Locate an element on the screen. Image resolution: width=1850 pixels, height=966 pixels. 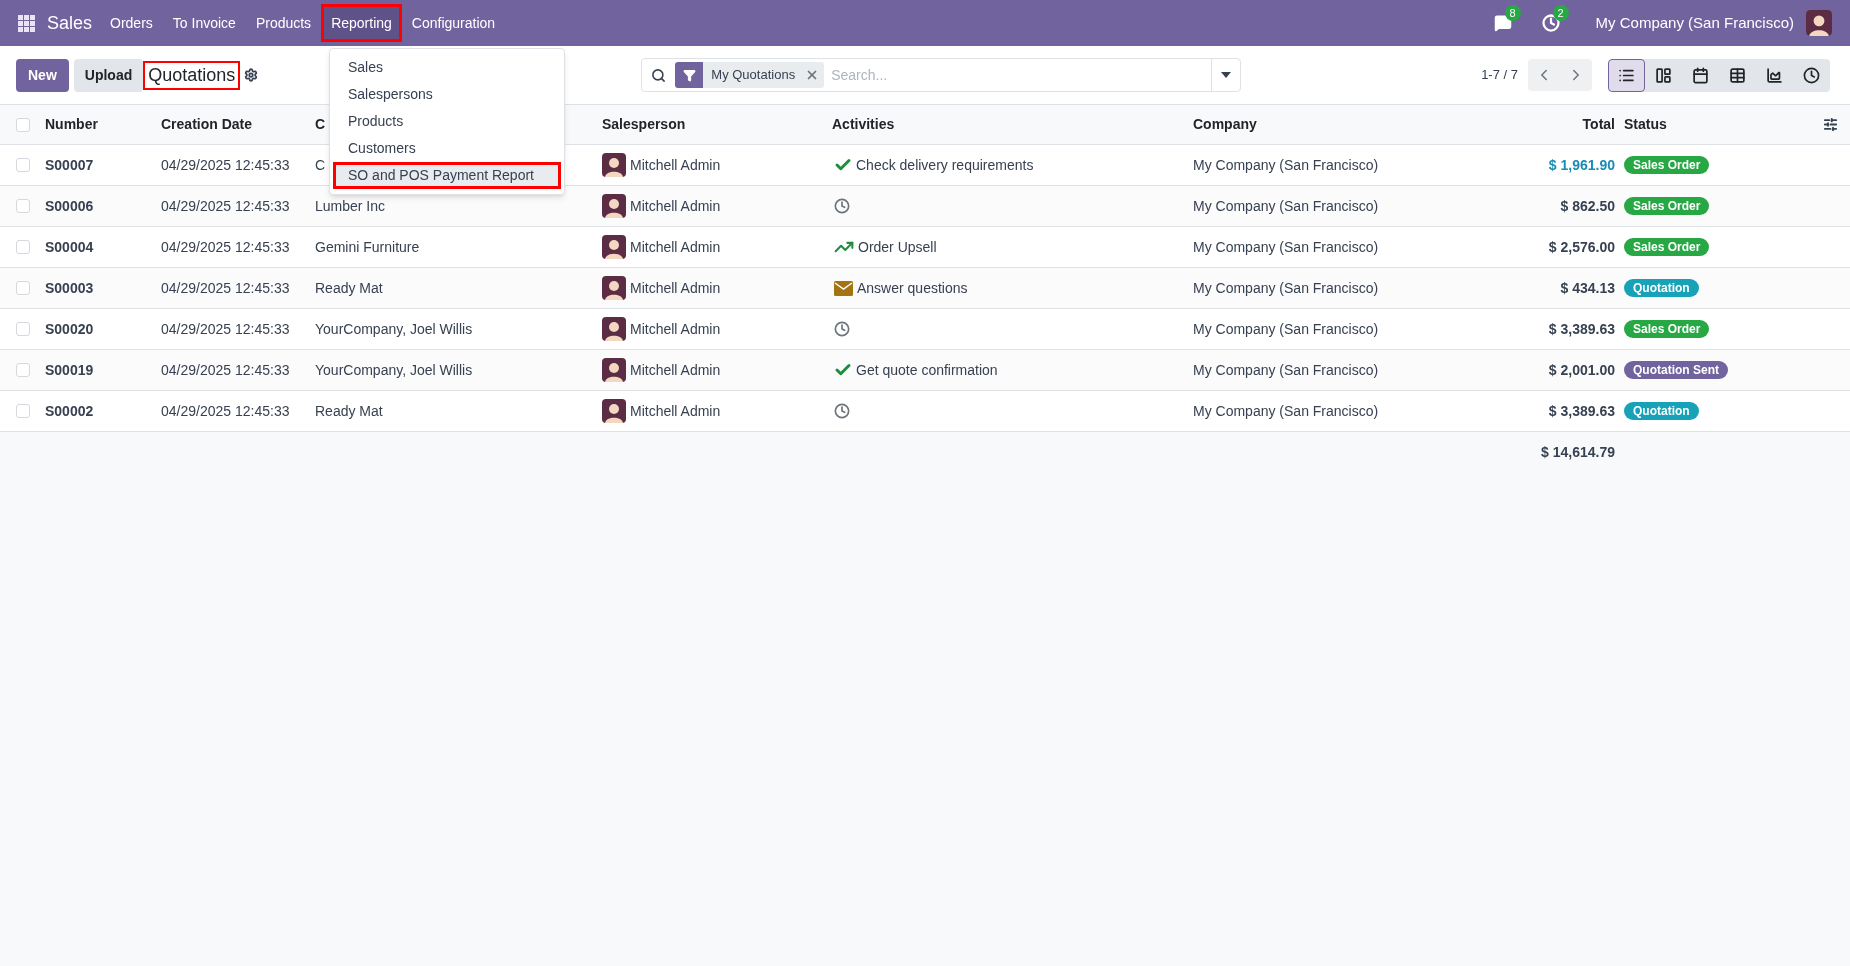
new-button: New is located at coordinates (42, 75).